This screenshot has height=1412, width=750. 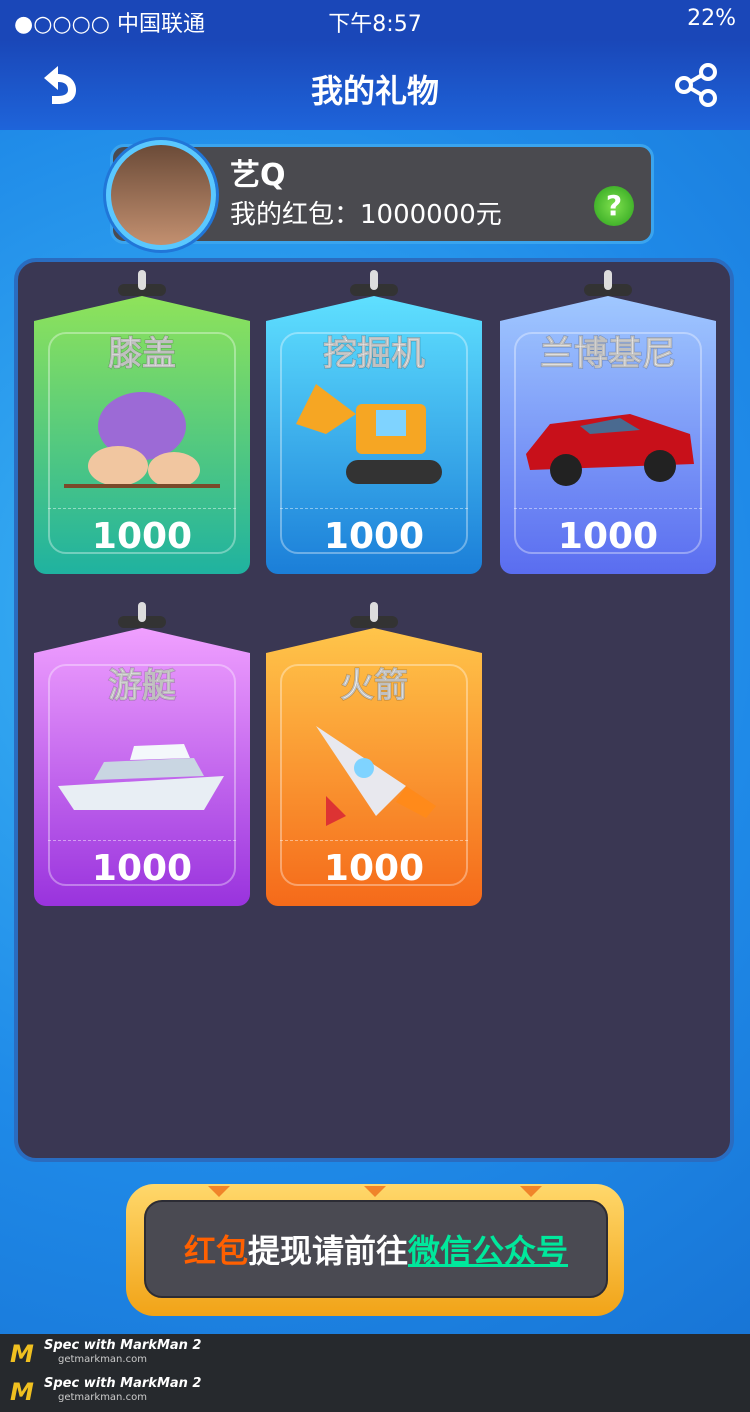 I want to click on avatar, so click(x=161, y=195).